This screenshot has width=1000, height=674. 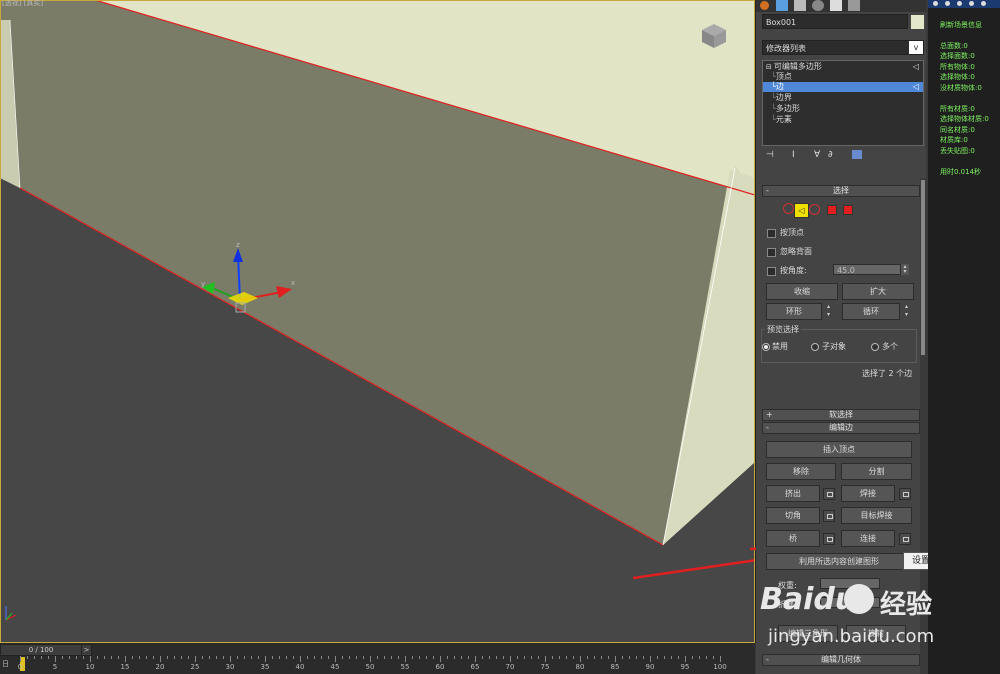 What do you see at coordinates (693, 569) in the screenshot?
I see `annotation-arrow` at bounding box center [693, 569].